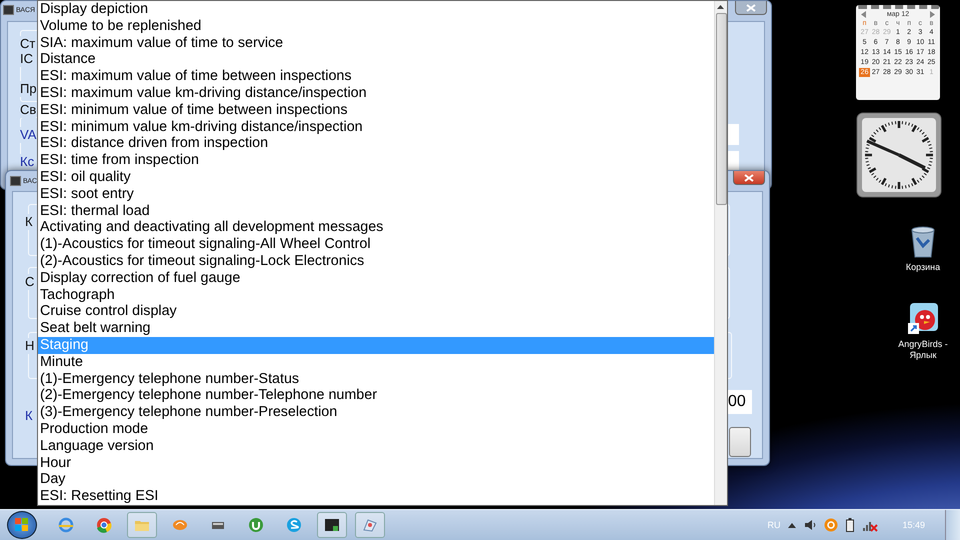 The image size is (960, 540). What do you see at coordinates (29, 222) in the screenshot?
I see `field-label: К` at bounding box center [29, 222].